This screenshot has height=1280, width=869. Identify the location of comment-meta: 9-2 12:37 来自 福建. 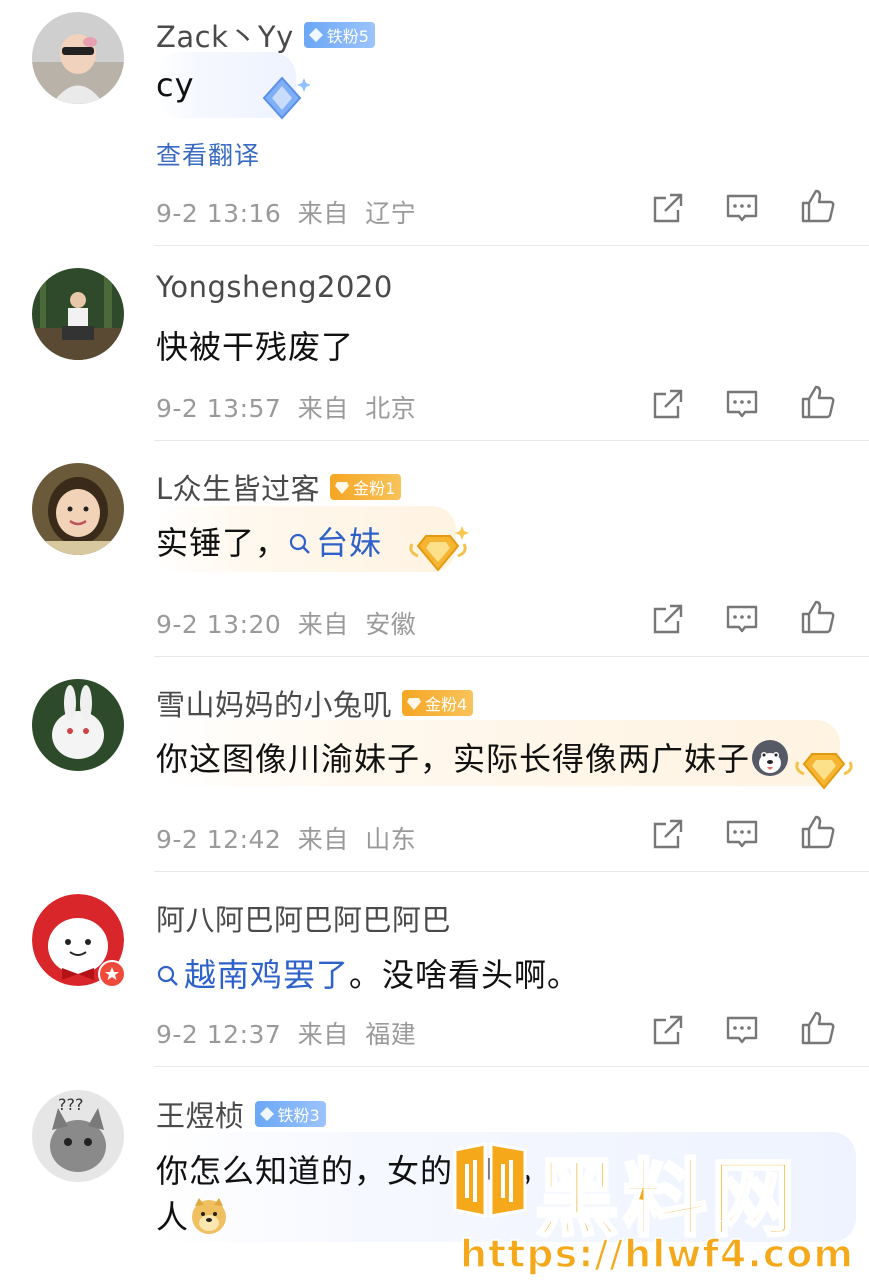
(290, 1033).